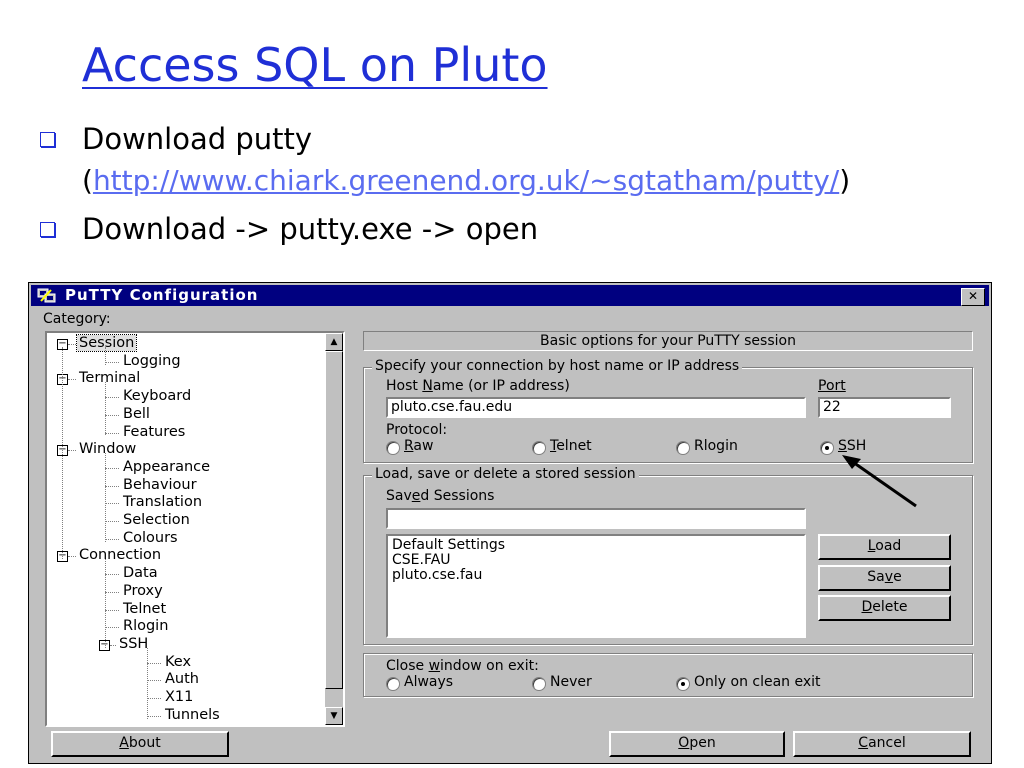 This screenshot has width=1024, height=768. Describe the element at coordinates (845, 180) in the screenshot. I see `link-suffix: )` at that location.